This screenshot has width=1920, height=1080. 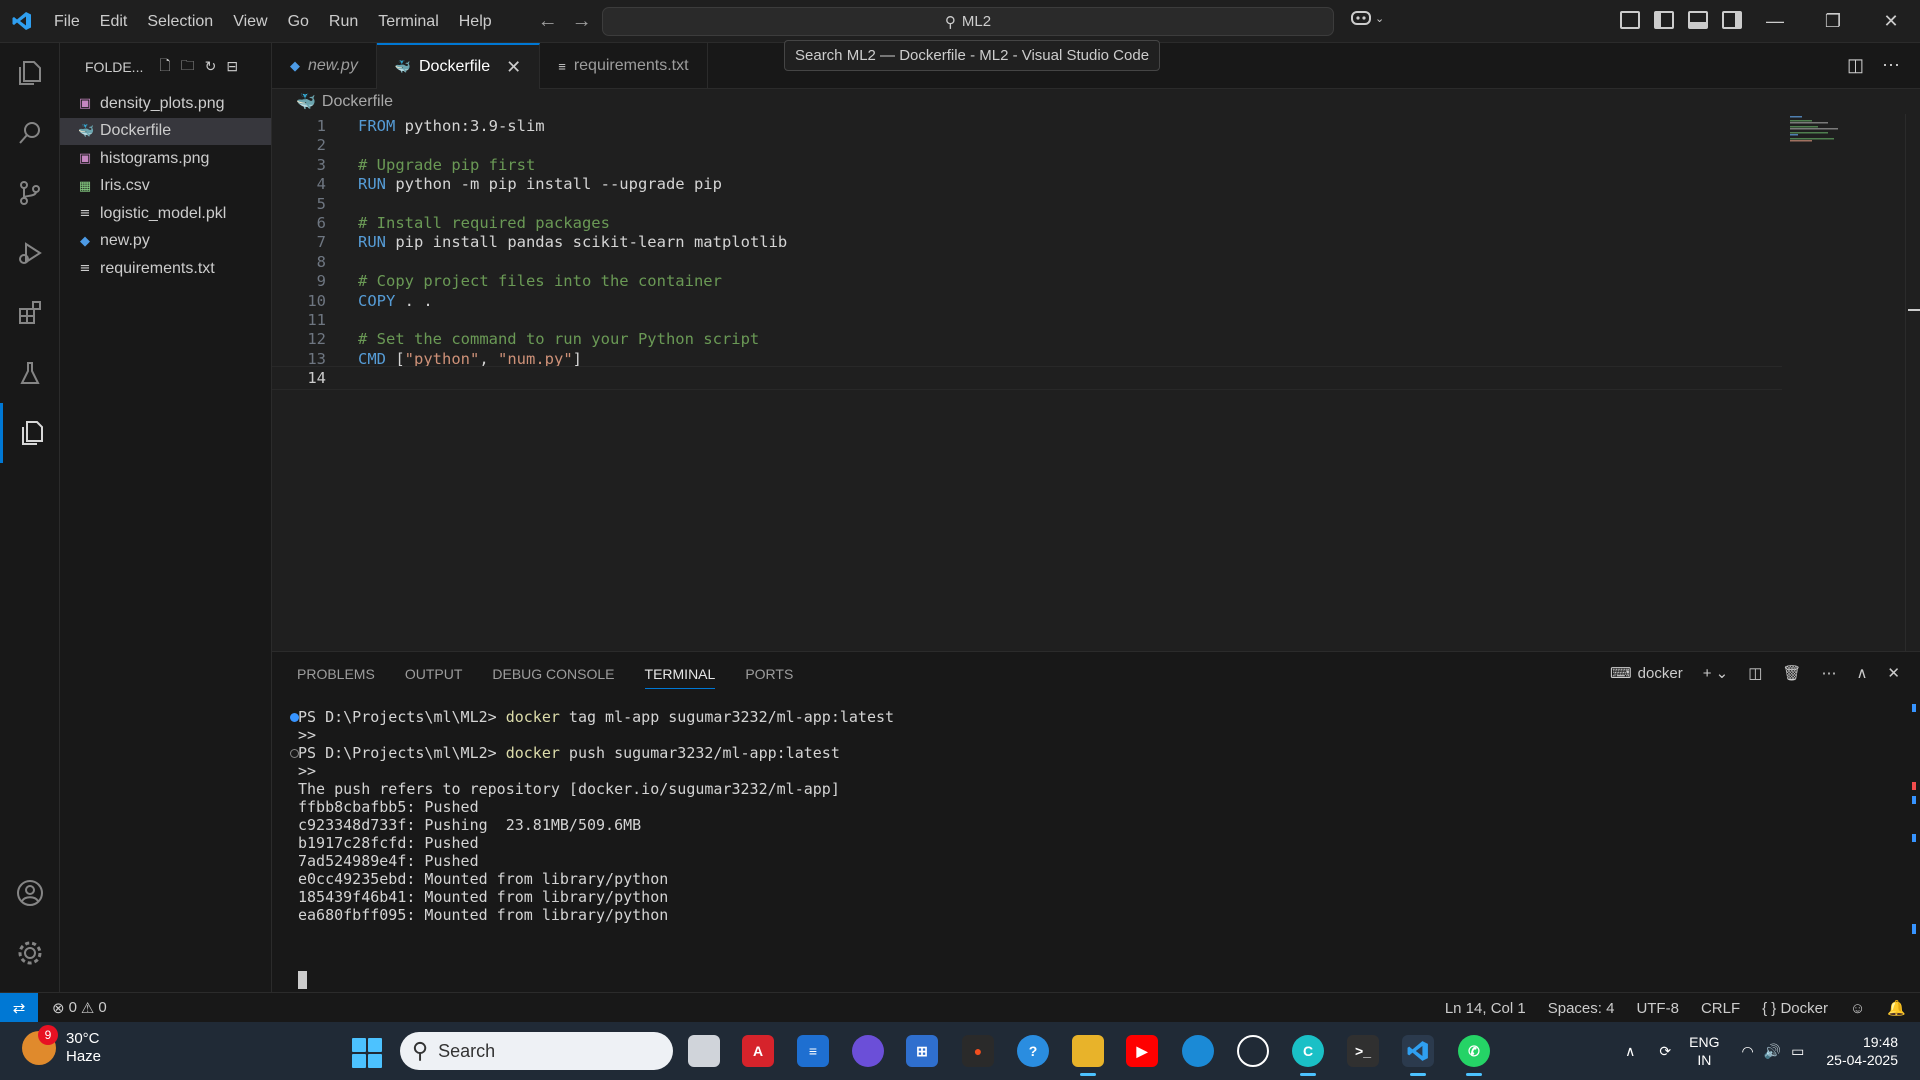 What do you see at coordinates (30, 253) in the screenshot?
I see `run-debug-icon` at bounding box center [30, 253].